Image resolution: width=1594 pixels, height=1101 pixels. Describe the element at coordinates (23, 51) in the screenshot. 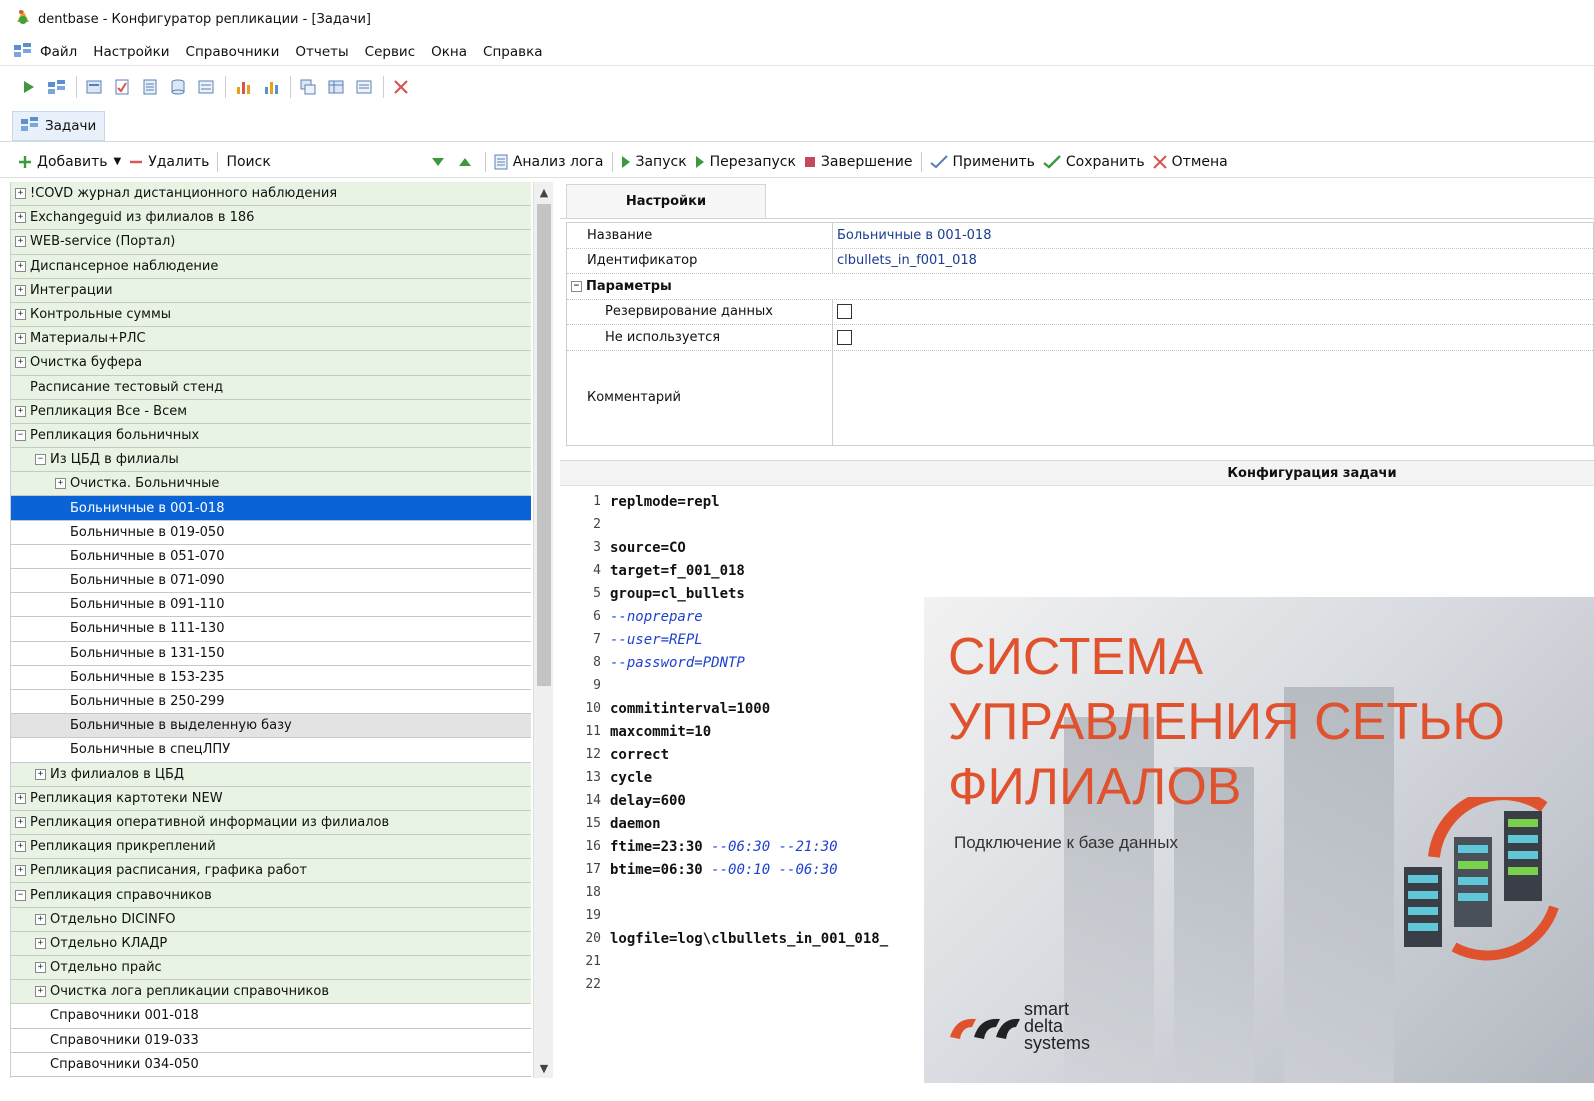

I see `tasks-grid-icon` at that location.